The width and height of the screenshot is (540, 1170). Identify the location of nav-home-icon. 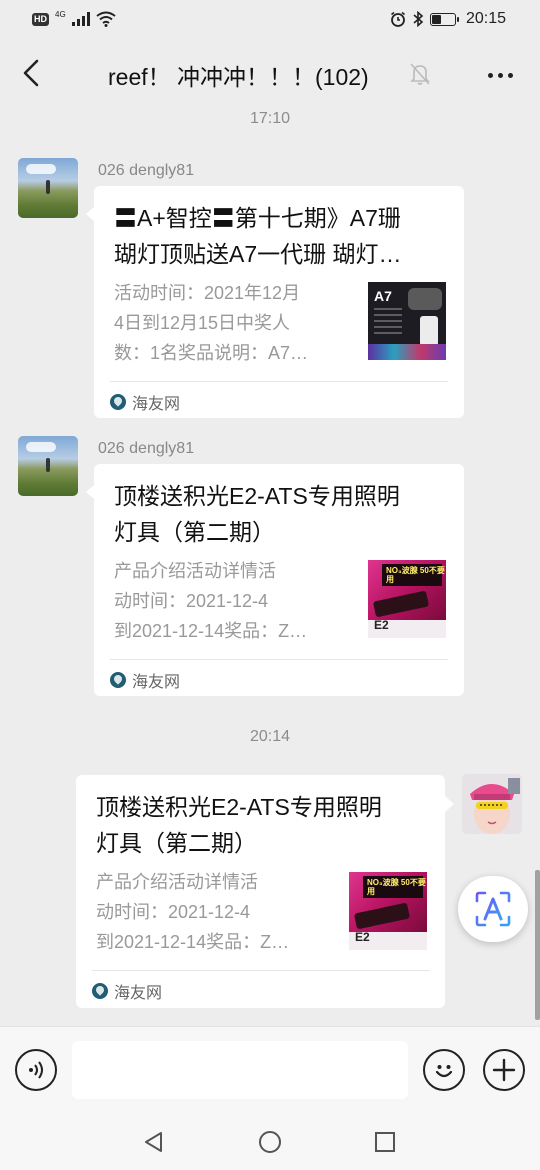
(270, 1142).